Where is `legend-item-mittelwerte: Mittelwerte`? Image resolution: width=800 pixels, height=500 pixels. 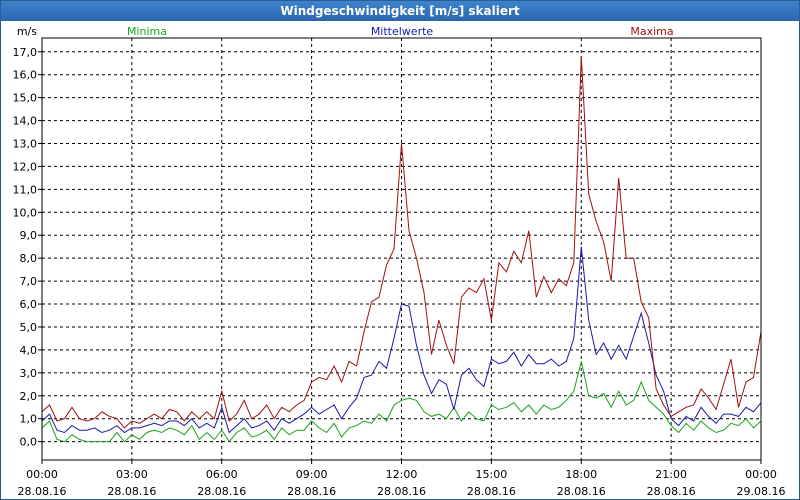 legend-item-mittelwerte: Mittelwerte is located at coordinates (402, 31).